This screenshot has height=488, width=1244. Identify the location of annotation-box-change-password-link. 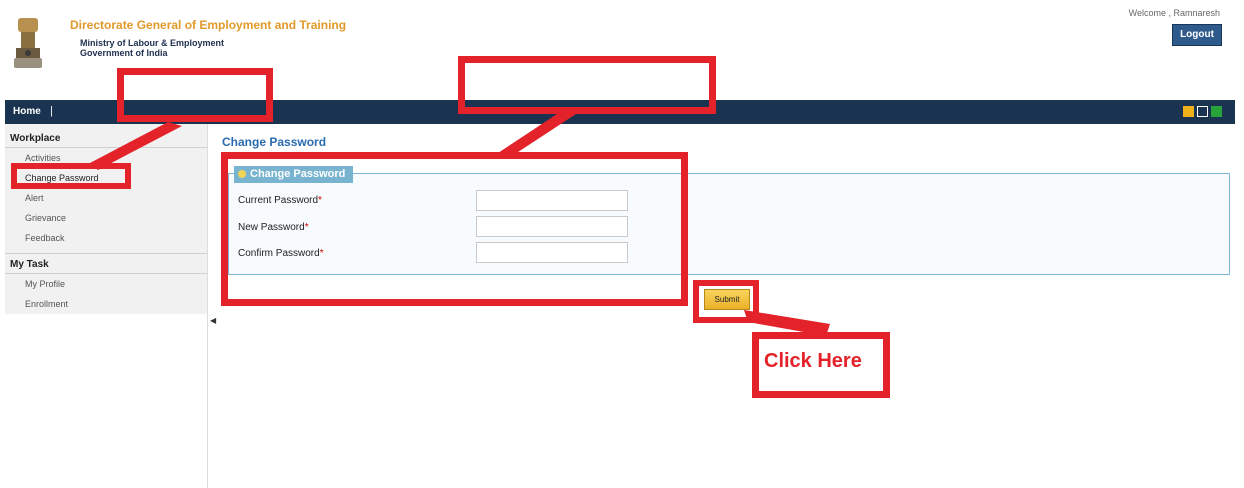
(71, 176).